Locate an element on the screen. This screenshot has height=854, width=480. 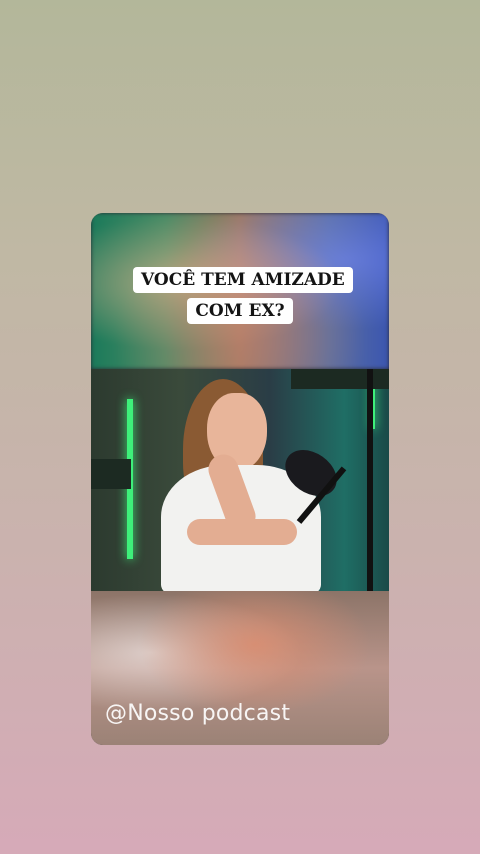
caption-box: VOCÊ TEM AMIZADE COM EX? is located at coordinates (243, 296).